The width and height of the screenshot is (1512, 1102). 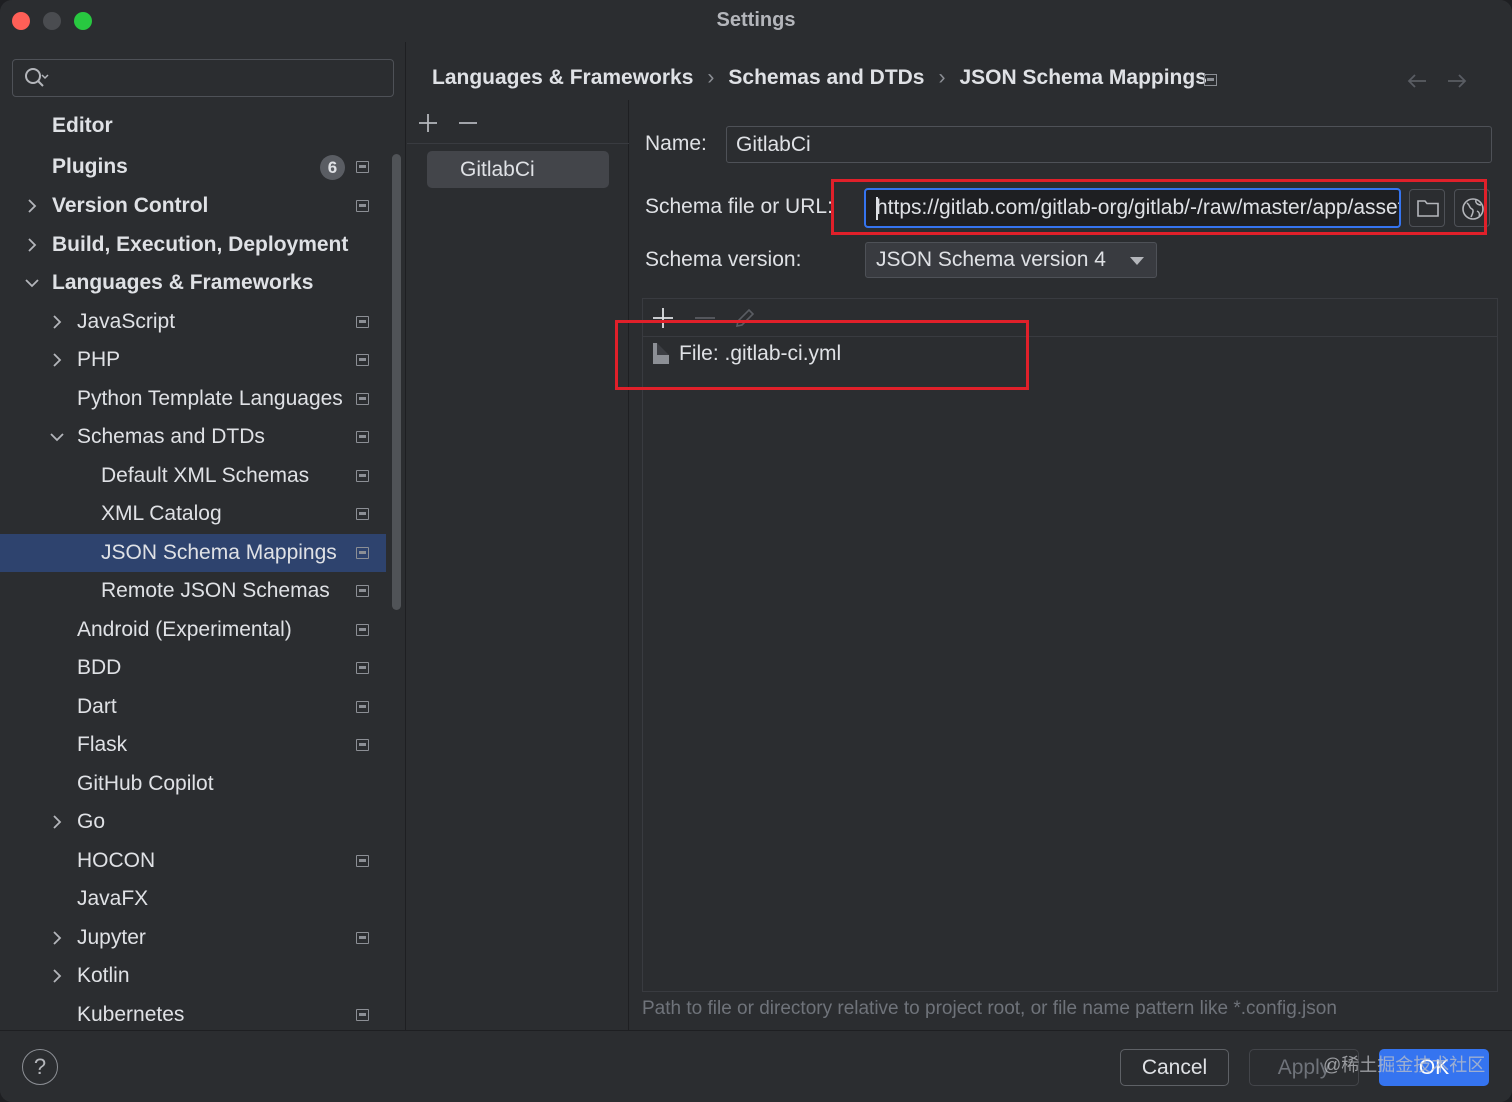 What do you see at coordinates (396, 382) in the screenshot?
I see `sidebar-scrollbar` at bounding box center [396, 382].